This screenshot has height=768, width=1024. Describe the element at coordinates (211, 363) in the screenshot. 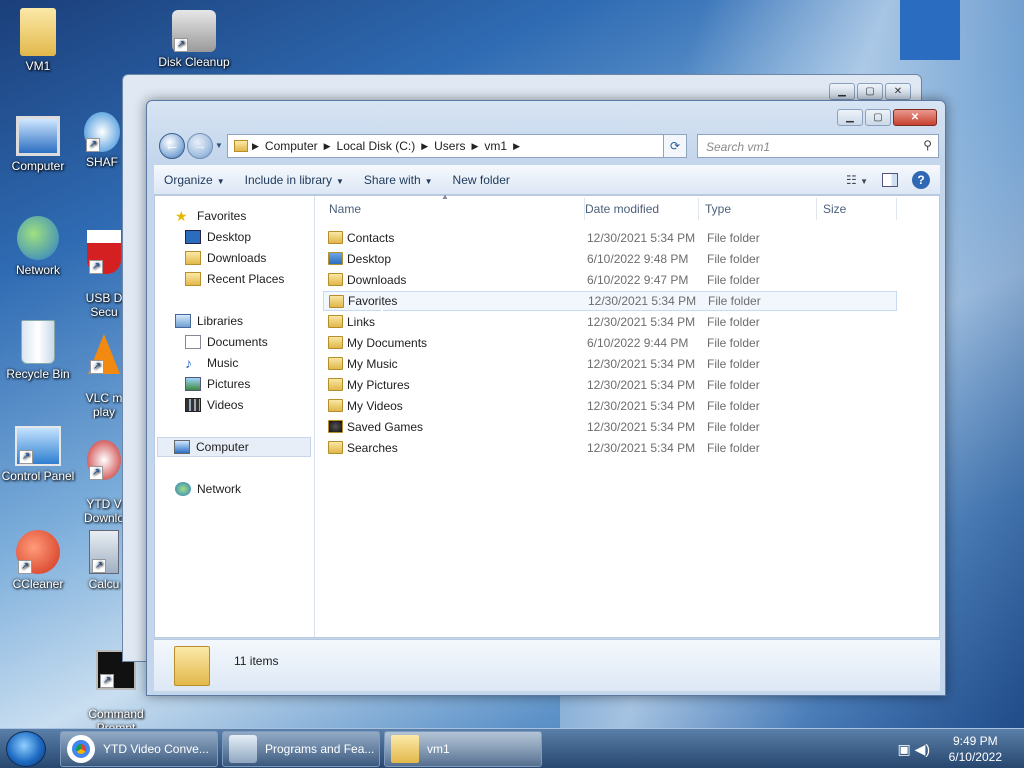

I see `nav-music: ♪ Music` at that location.